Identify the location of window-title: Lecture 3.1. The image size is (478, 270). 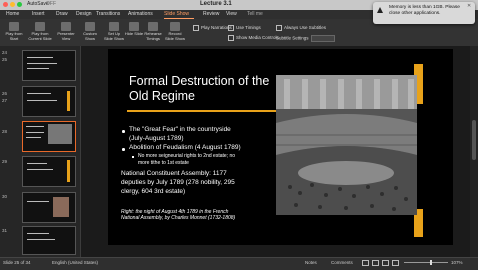
(216, 4).